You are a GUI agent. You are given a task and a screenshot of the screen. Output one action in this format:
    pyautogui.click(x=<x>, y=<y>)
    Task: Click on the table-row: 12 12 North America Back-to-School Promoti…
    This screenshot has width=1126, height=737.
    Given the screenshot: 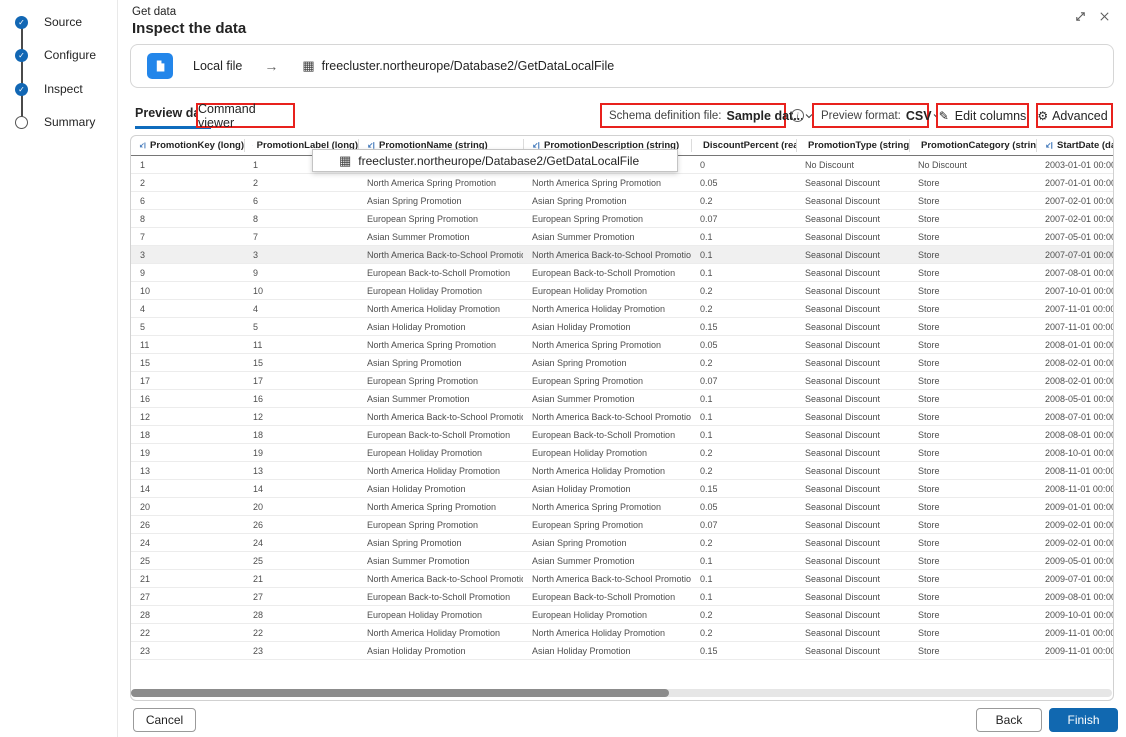 What is the action you would take?
    pyautogui.click(x=622, y=417)
    